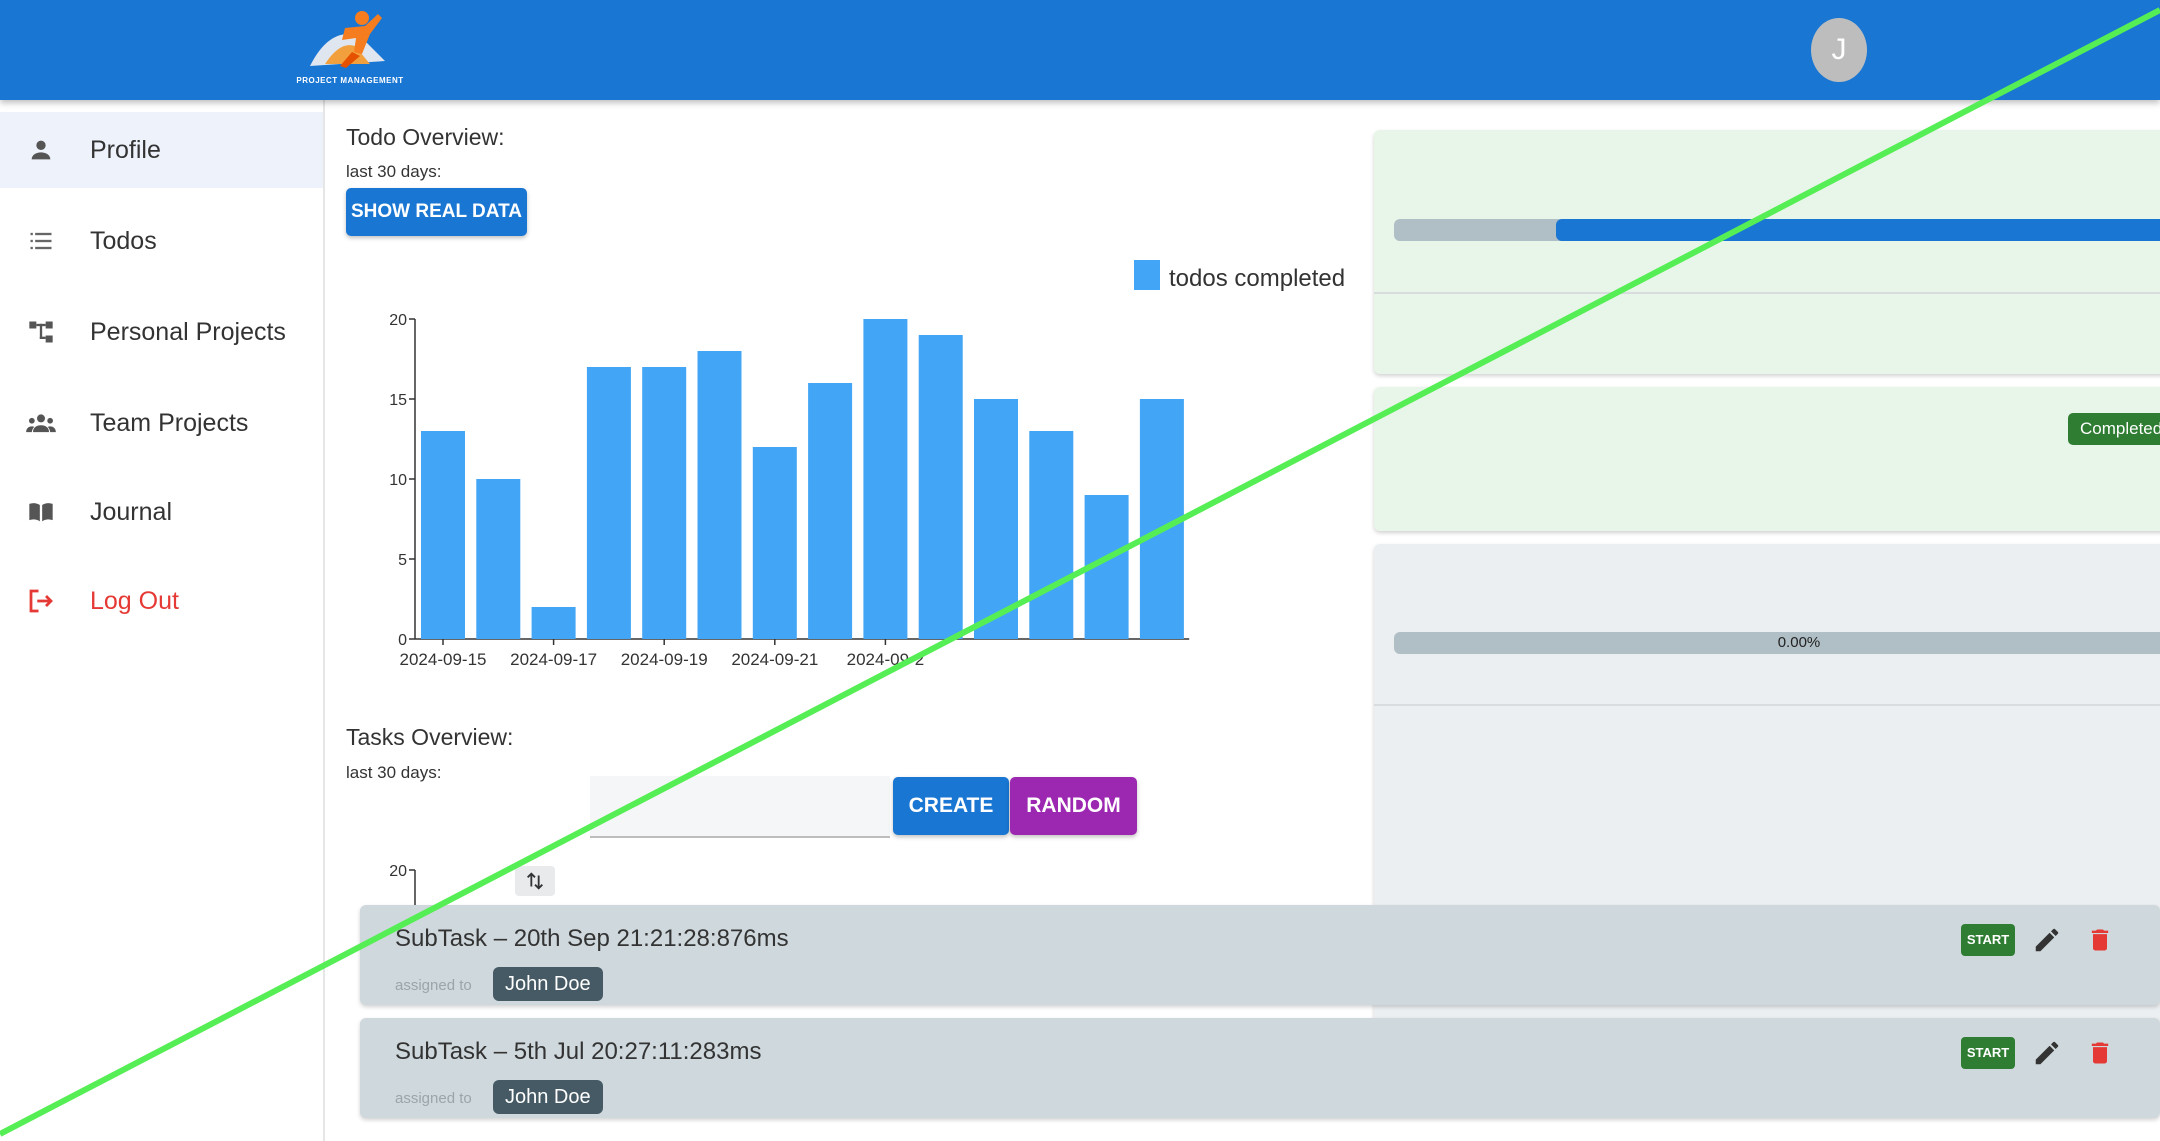 This screenshot has height=1141, width=2160. What do you see at coordinates (430, 737) in the screenshot?
I see `tasks-overview-title: Tasks Overview:` at bounding box center [430, 737].